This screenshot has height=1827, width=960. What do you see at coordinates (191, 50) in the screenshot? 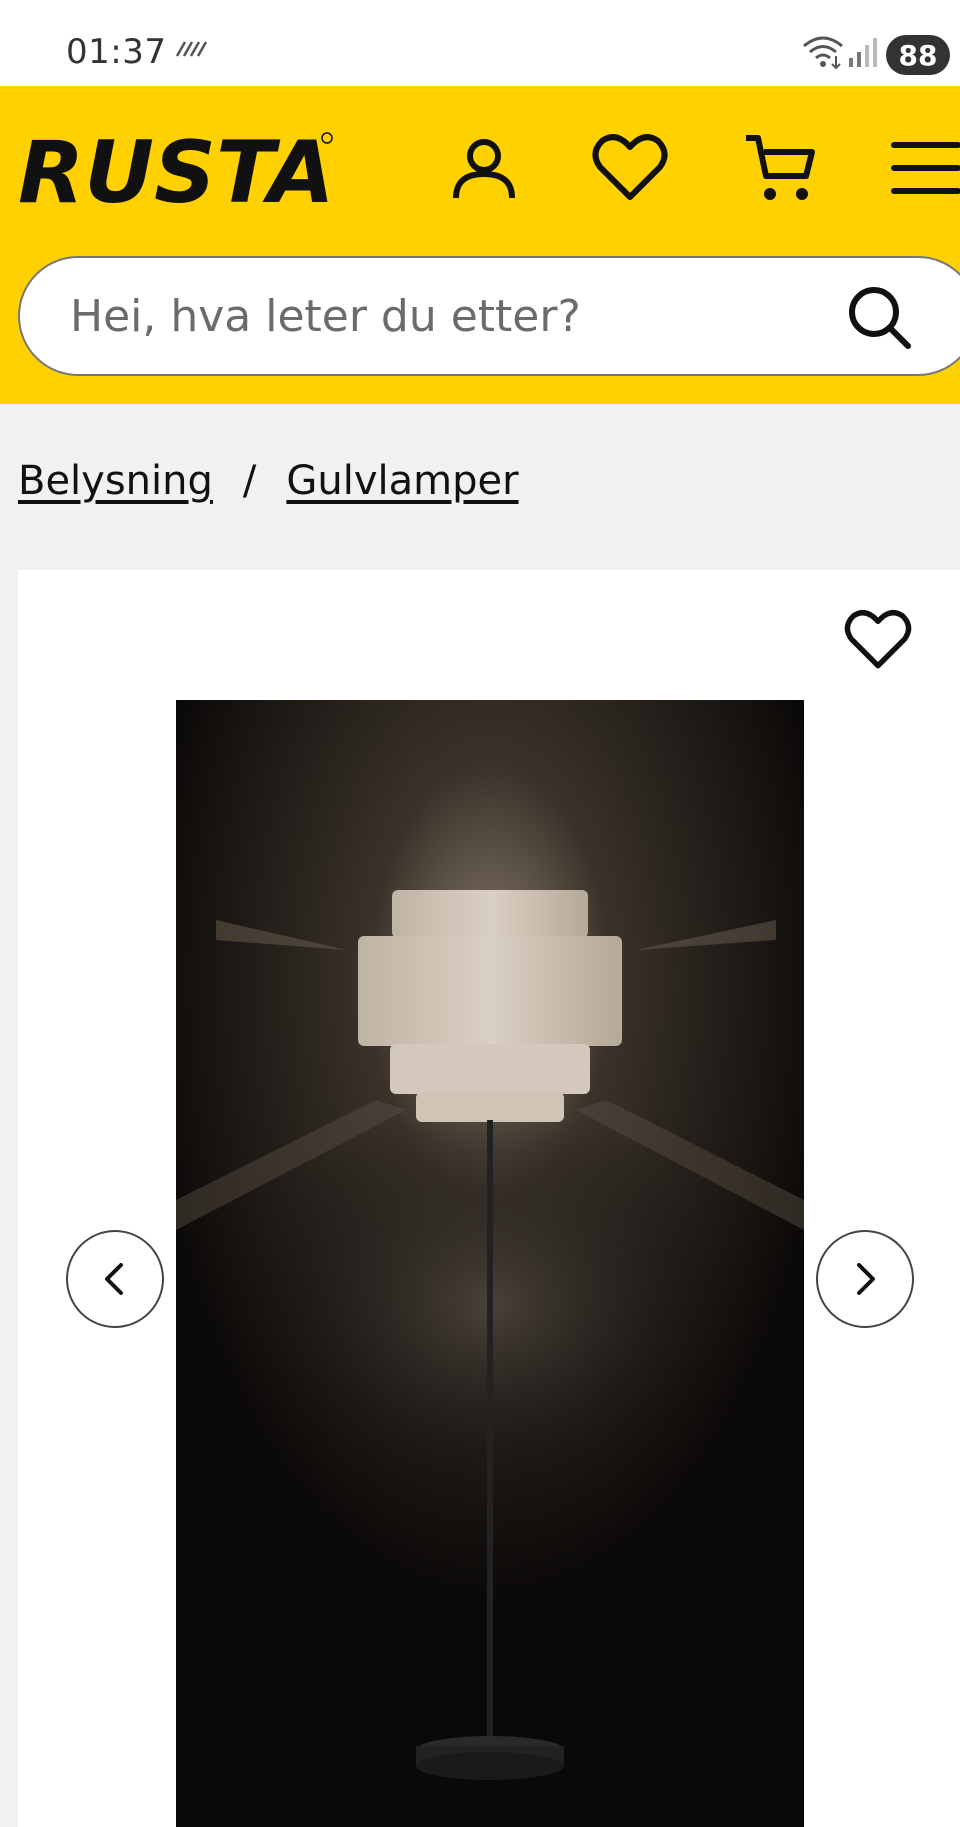
I see `data-saver-icon` at bounding box center [191, 50].